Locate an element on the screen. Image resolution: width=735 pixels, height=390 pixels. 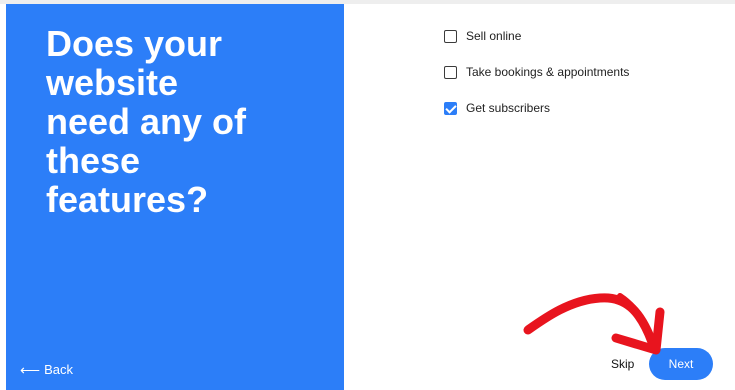
checkbox-subscribers is located at coordinates (450, 108).